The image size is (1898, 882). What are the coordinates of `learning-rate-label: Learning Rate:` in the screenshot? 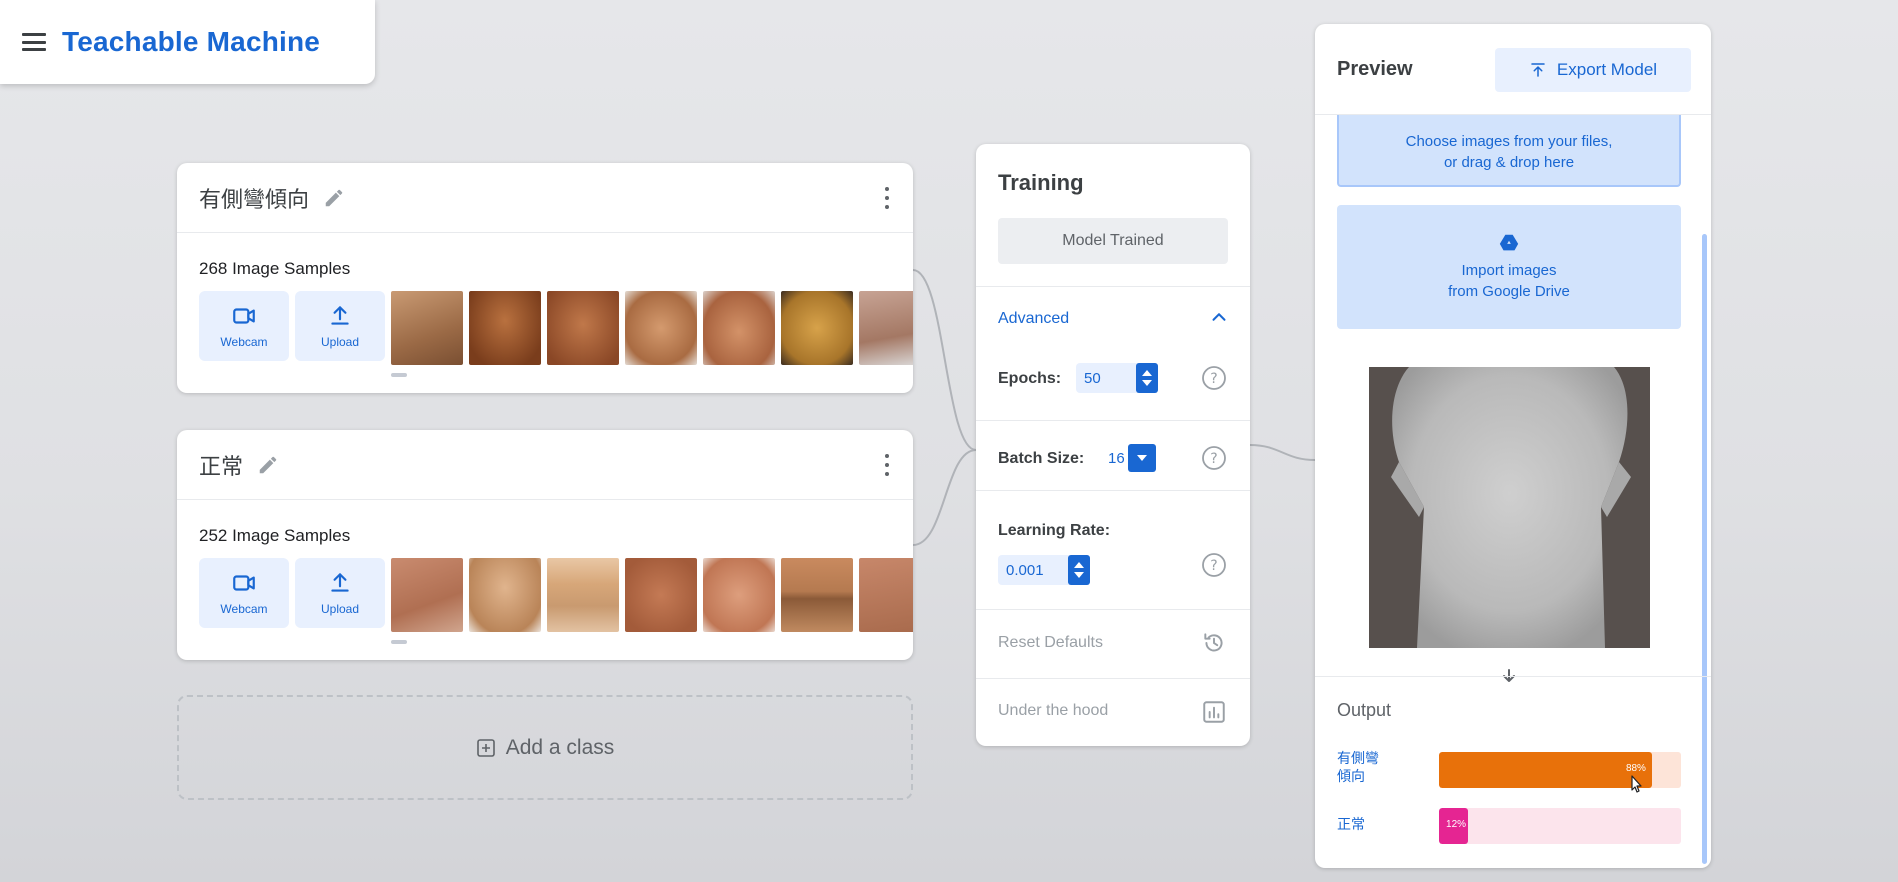 It's located at (1054, 530).